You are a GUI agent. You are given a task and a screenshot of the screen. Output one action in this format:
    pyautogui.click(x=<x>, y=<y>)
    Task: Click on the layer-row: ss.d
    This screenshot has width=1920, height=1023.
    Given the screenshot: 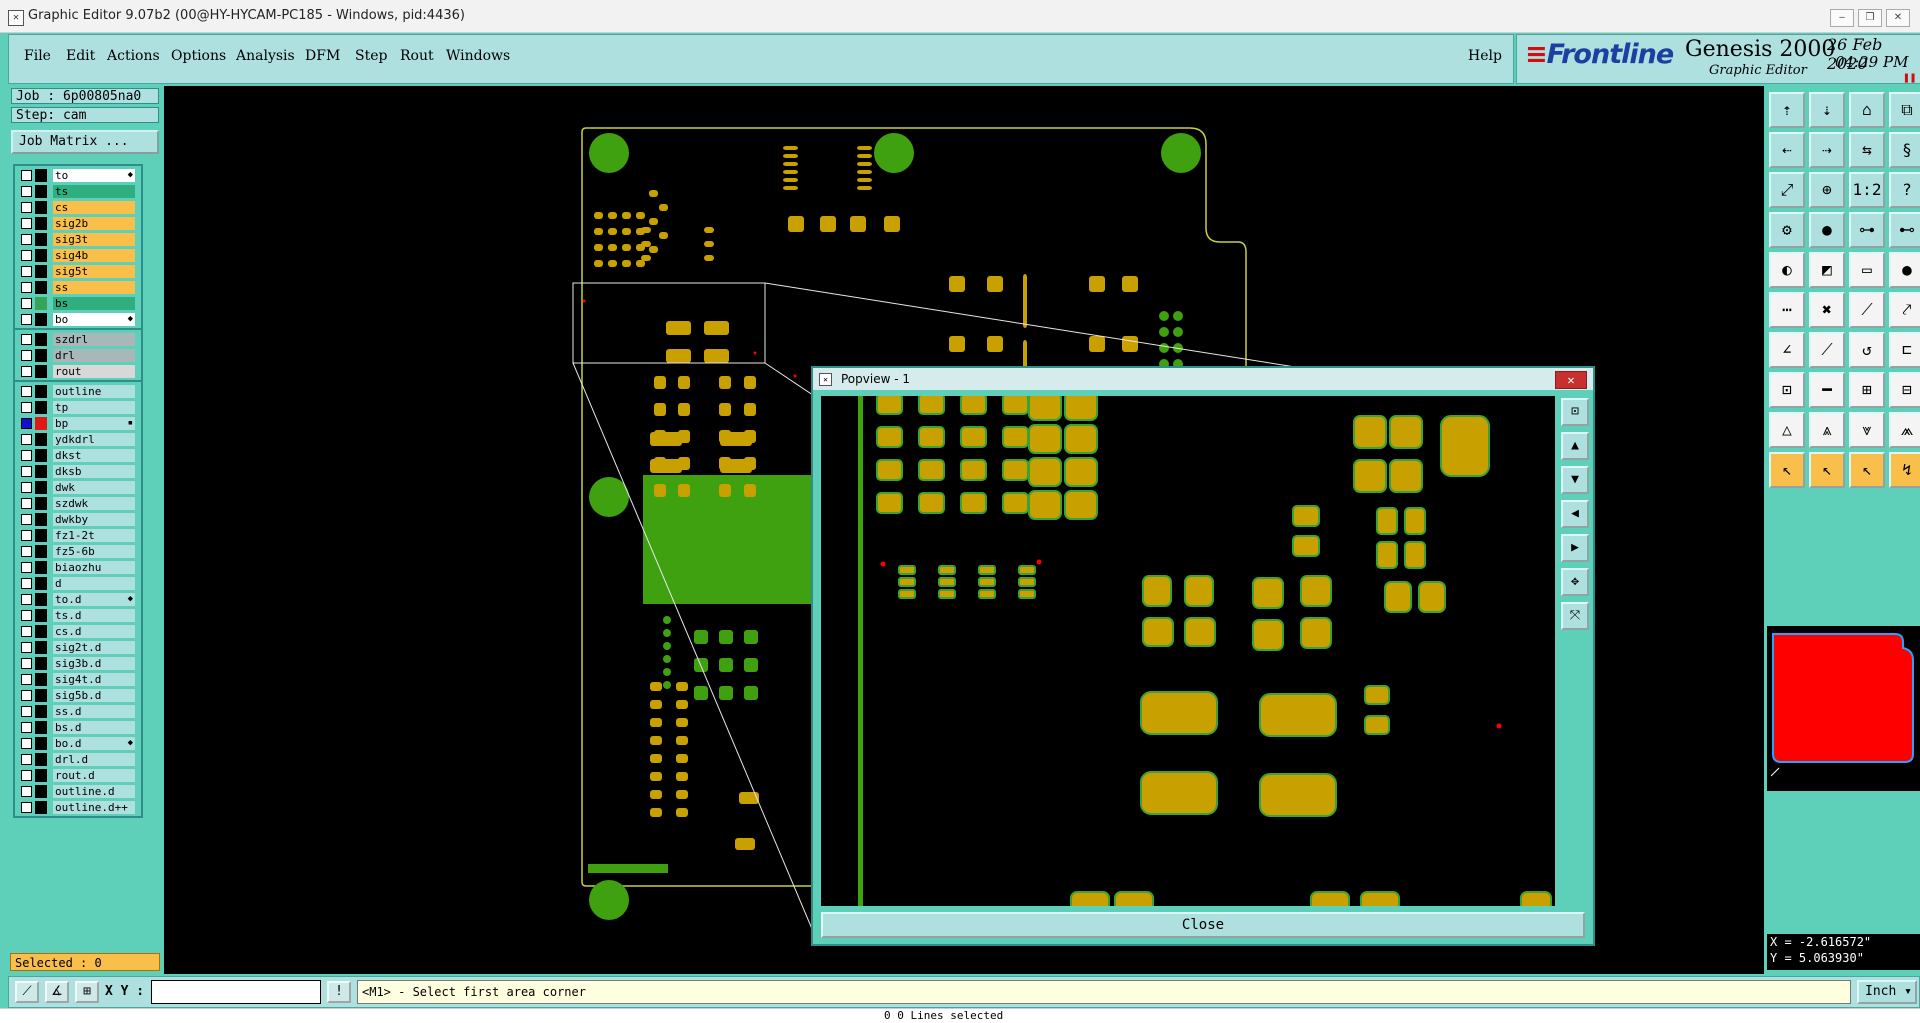 What is the action you would take?
    pyautogui.click(x=78, y=712)
    